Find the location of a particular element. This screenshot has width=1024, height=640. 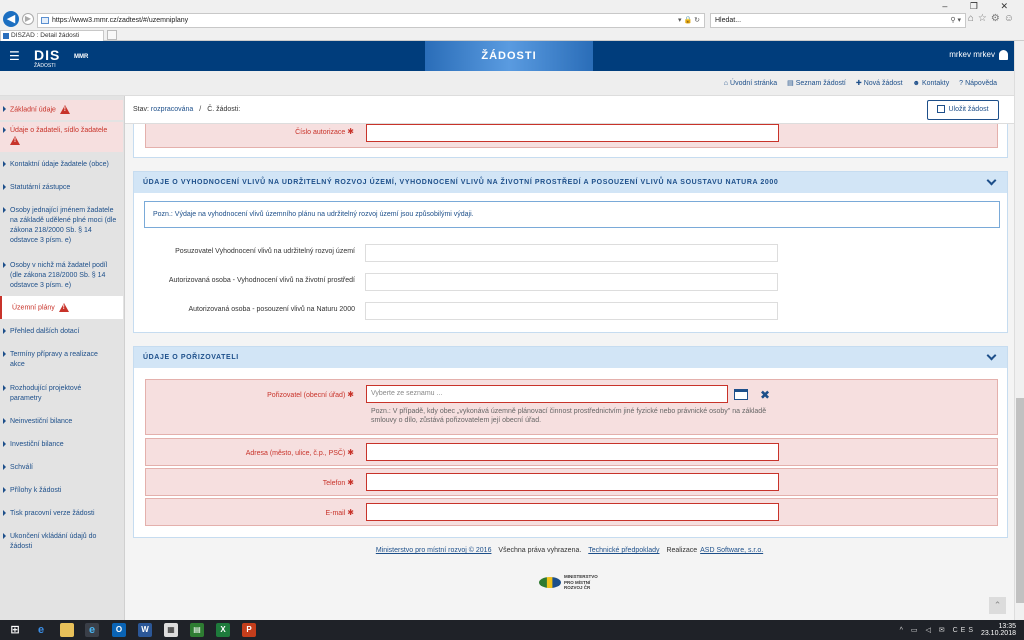

app-header: ☰ DIS ŽÁDOSTI MMR ŽÁDOSTI mrkev mrkev is located at coordinates (507, 56).